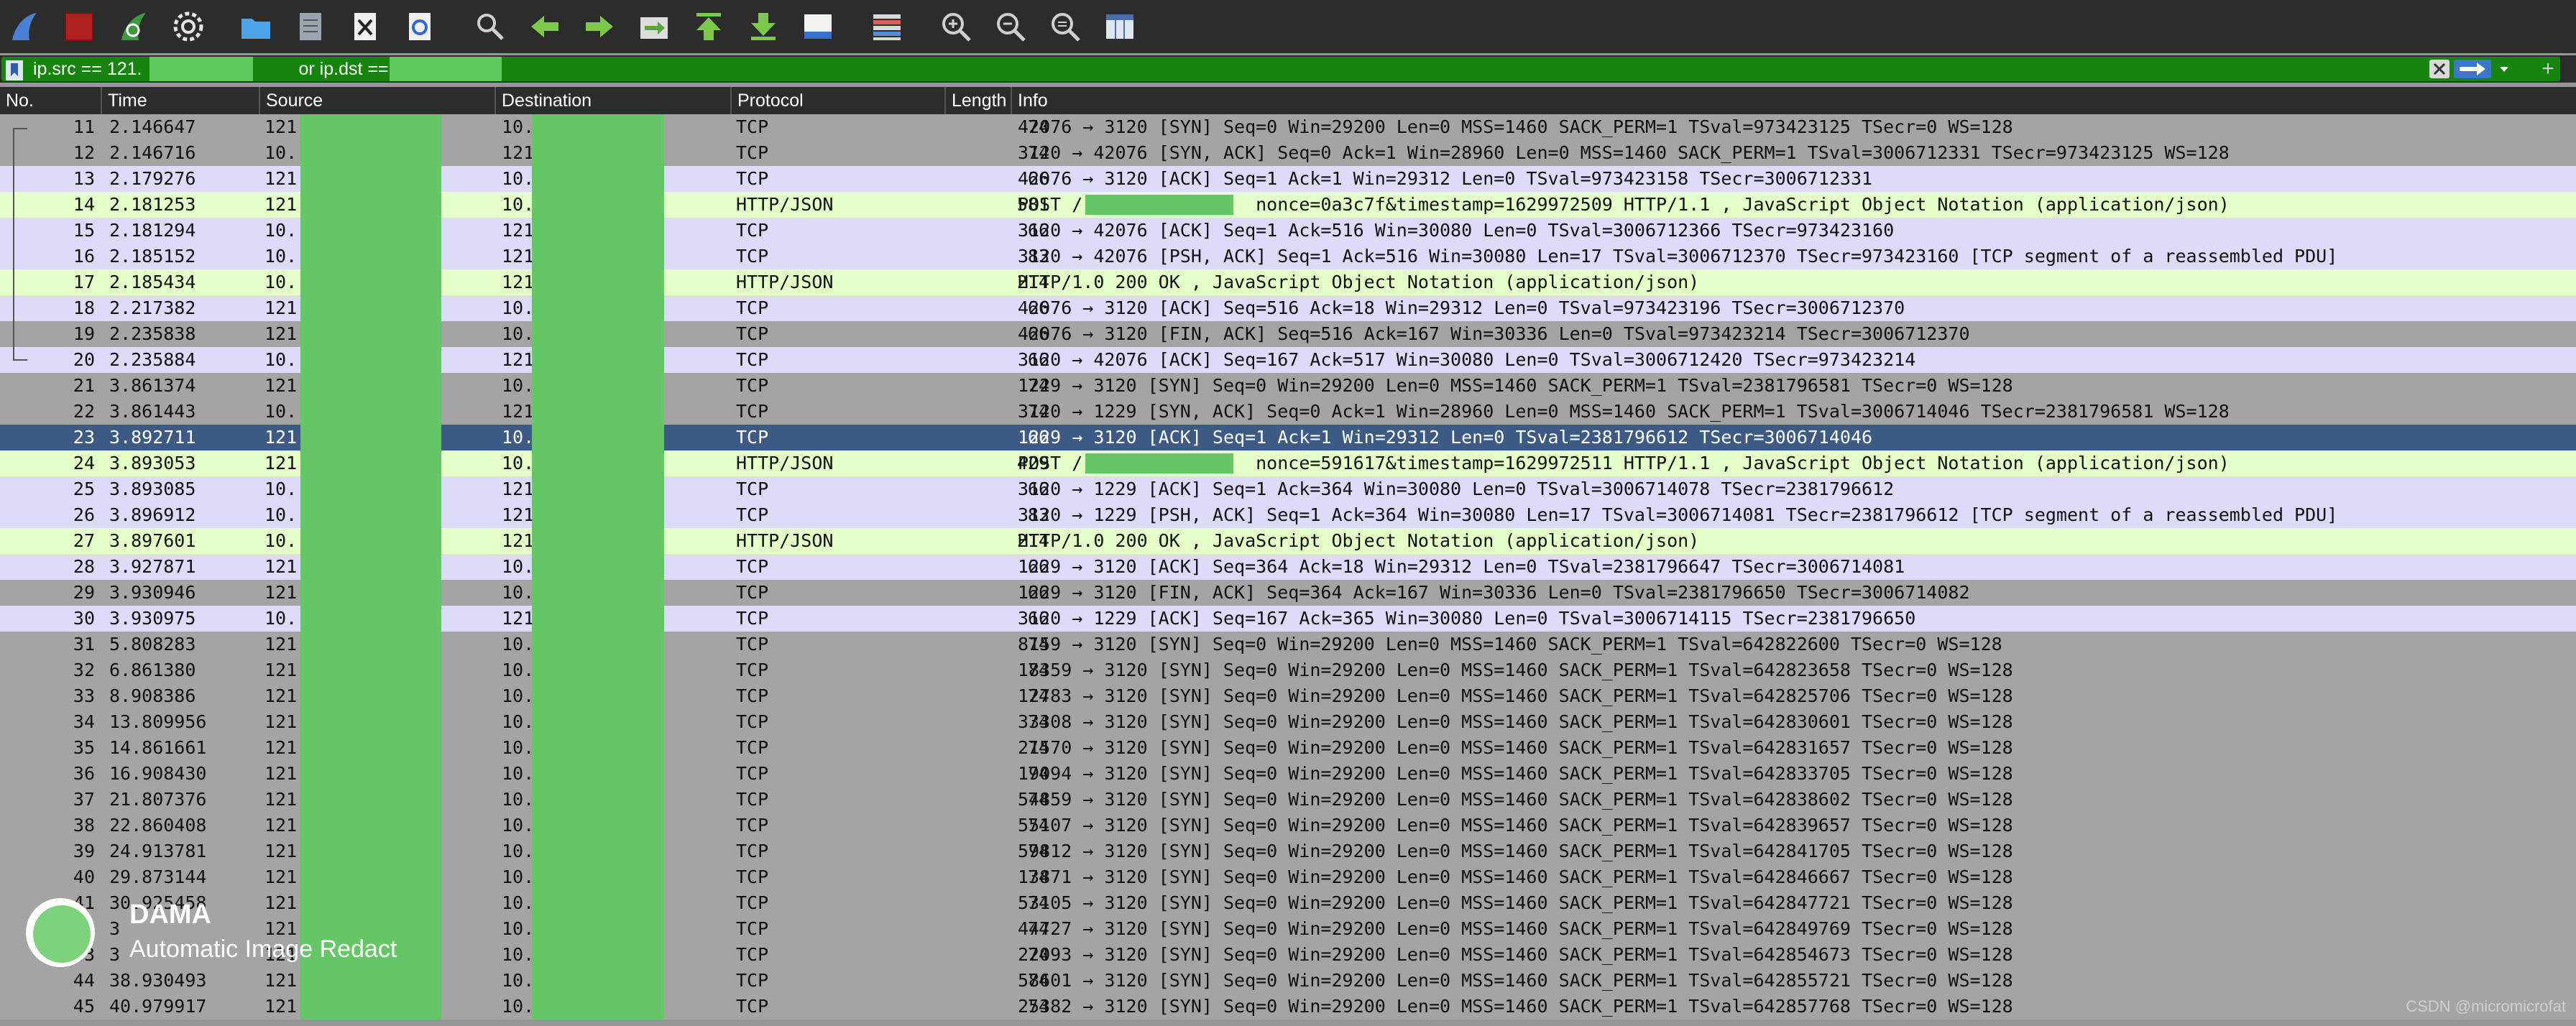 The height and width of the screenshot is (1026, 2576). I want to click on packet-number: 29, so click(84, 592).